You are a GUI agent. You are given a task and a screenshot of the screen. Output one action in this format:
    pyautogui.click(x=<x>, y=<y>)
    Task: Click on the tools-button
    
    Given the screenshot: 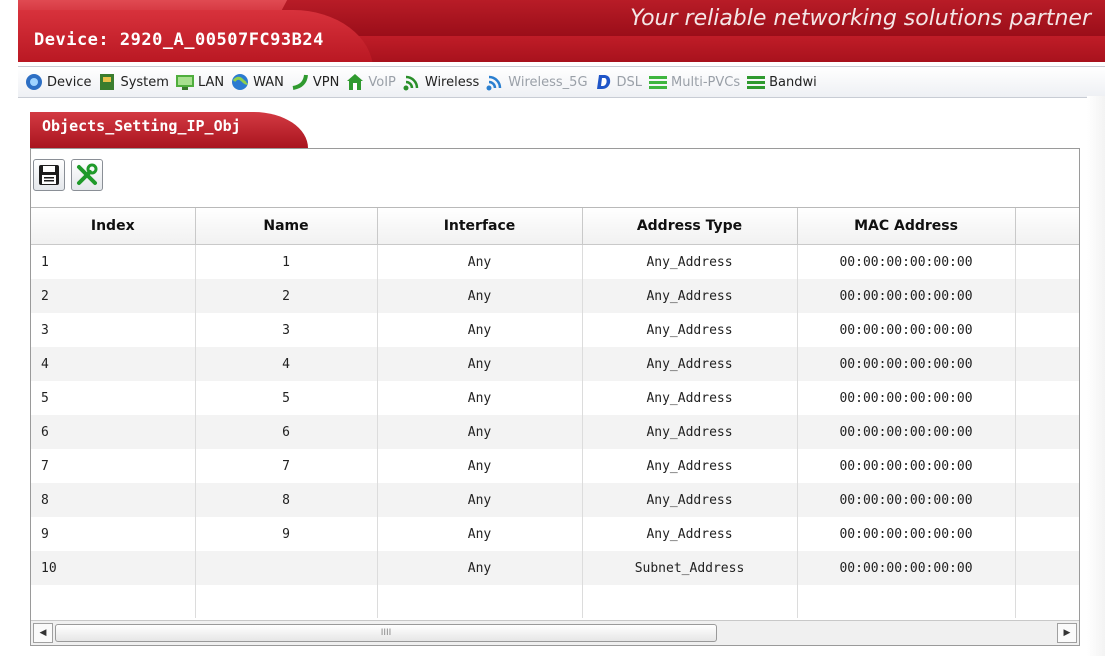 What is the action you would take?
    pyautogui.click(x=87, y=175)
    